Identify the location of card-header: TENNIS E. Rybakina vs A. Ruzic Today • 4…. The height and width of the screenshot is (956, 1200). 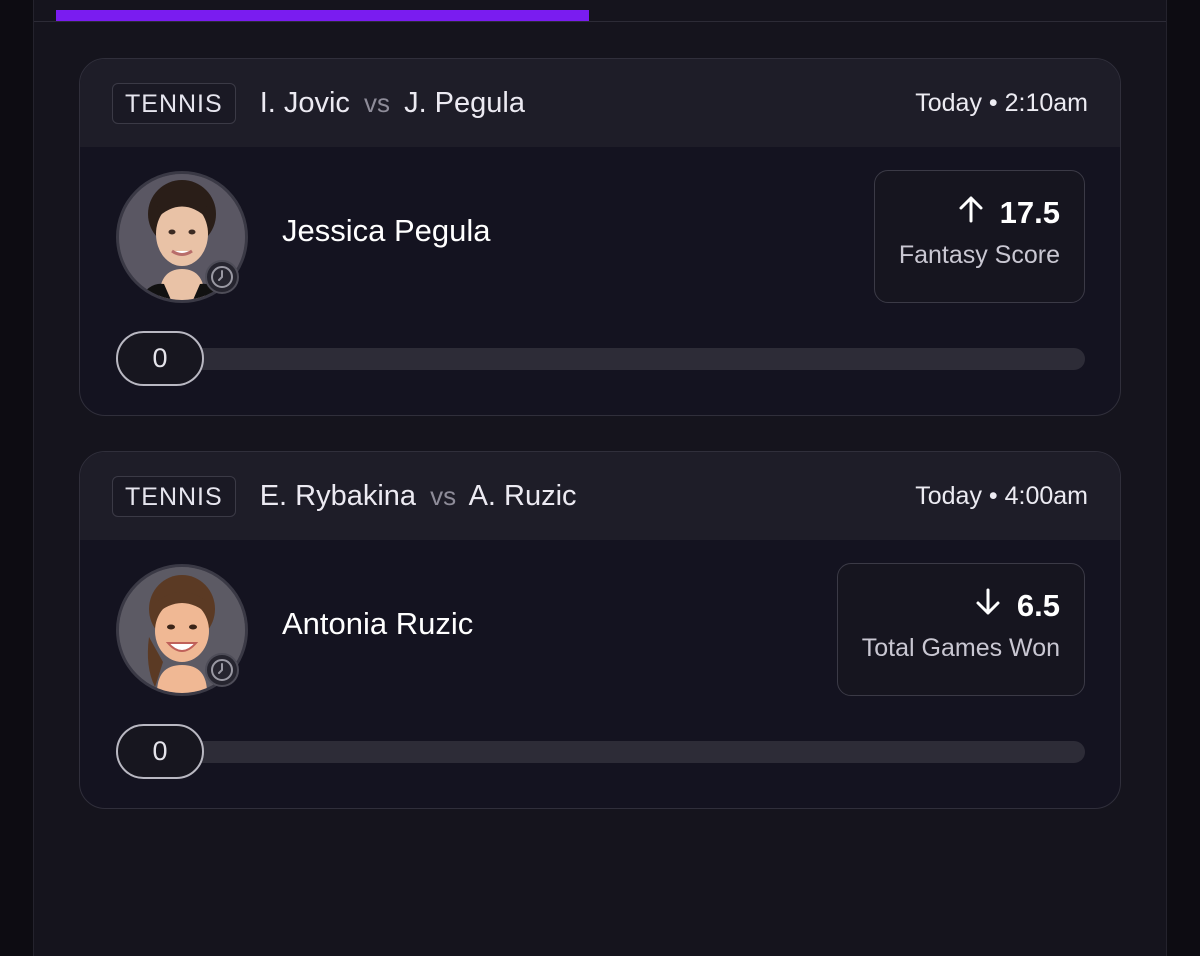
(600, 496).